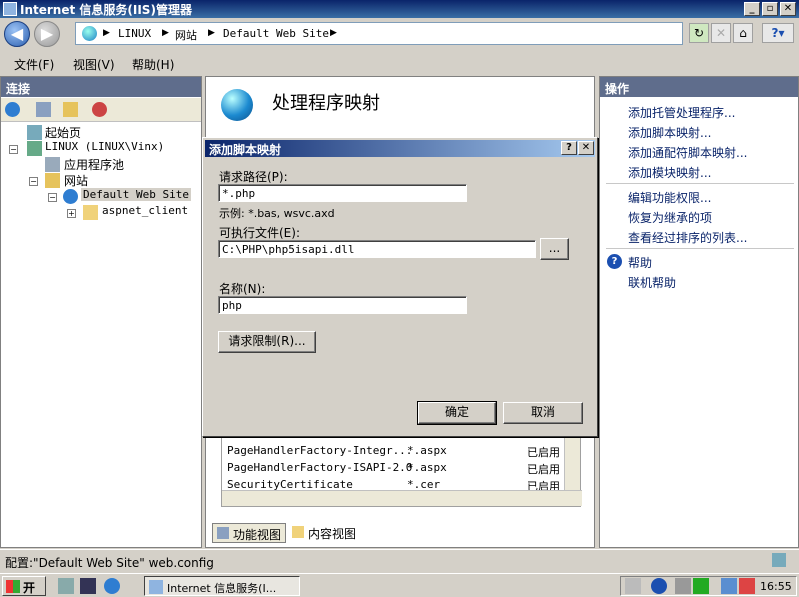 This screenshot has width=799, height=597. I want to click on start-page-icon, so click(34, 132).